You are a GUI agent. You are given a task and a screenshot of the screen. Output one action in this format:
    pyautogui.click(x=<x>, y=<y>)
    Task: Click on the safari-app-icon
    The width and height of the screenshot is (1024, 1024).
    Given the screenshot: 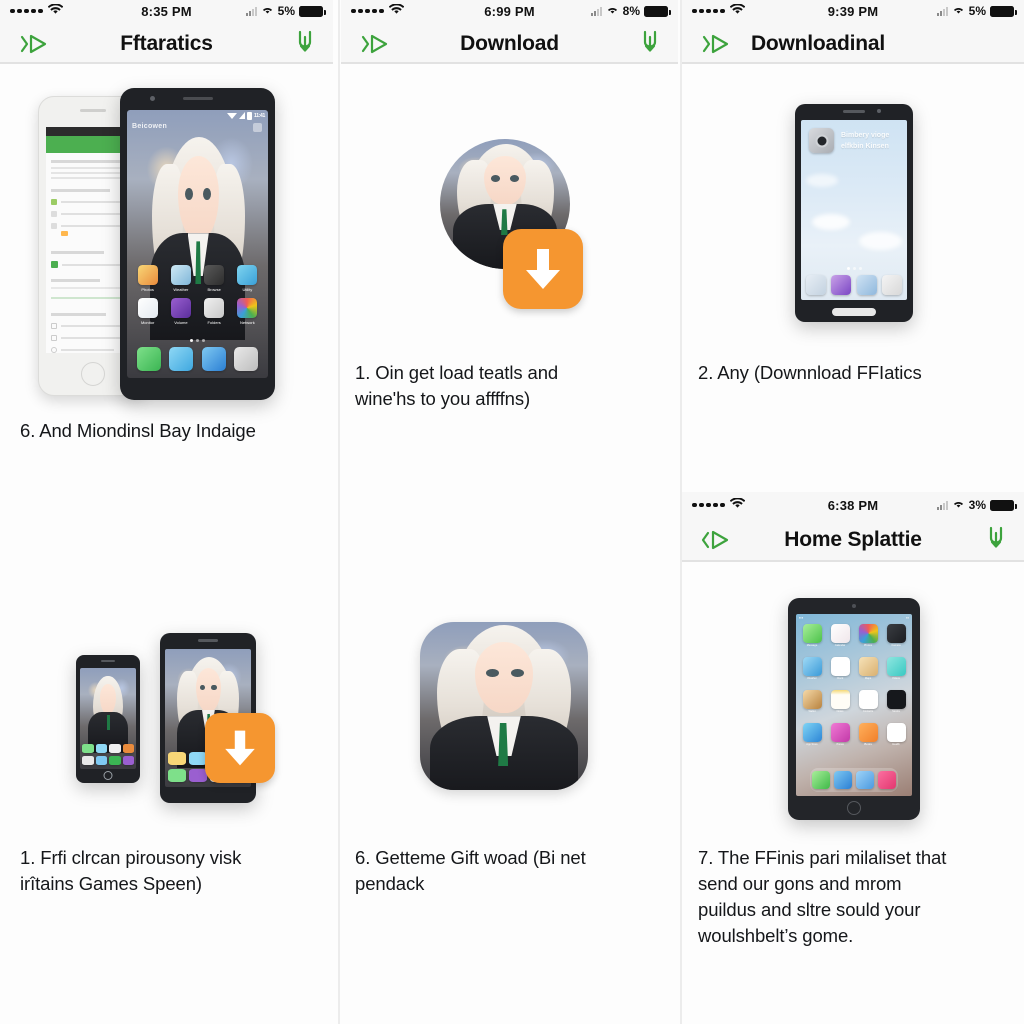 What is the action you would take?
    pyautogui.click(x=843, y=780)
    